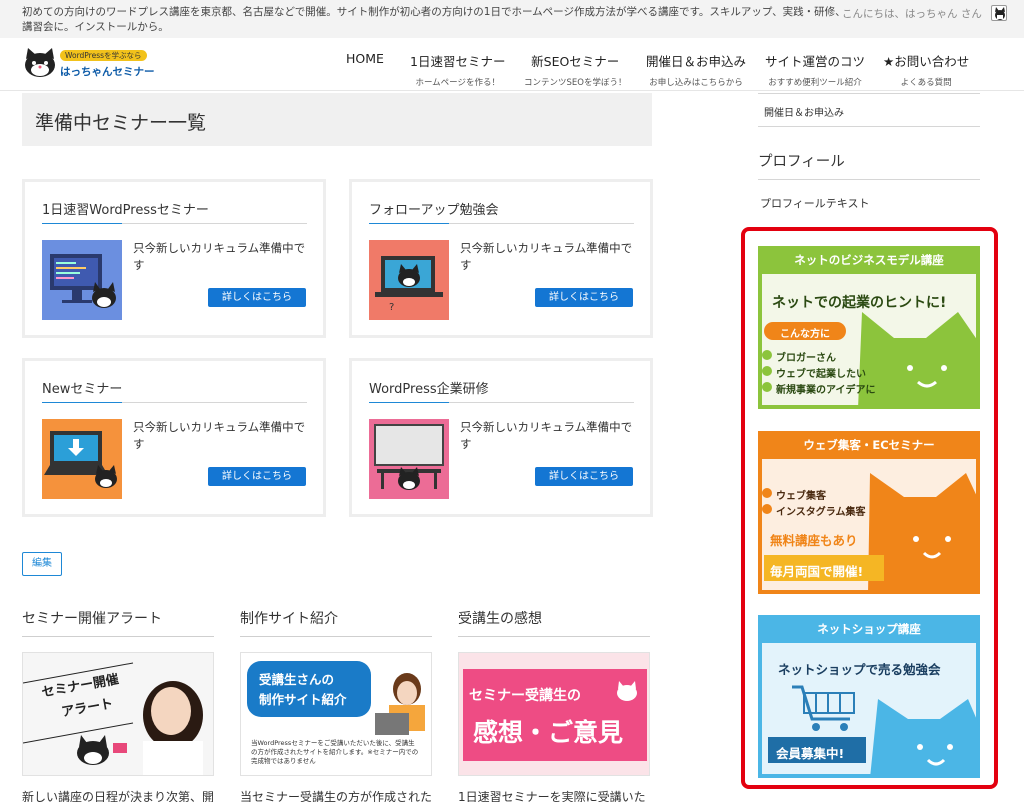 The image size is (1024, 802). I want to click on nav-label: 新SEOセミナー, so click(575, 61).